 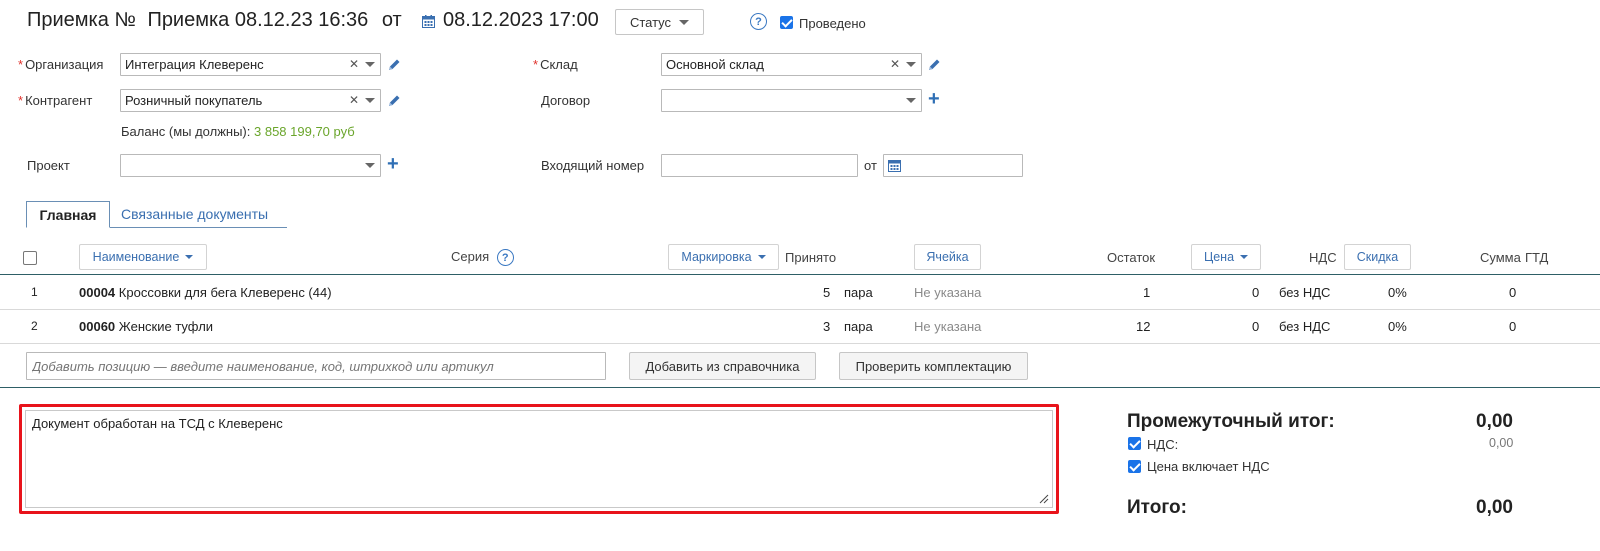 What do you see at coordinates (48, 165) in the screenshot?
I see `project-label: Проект` at bounding box center [48, 165].